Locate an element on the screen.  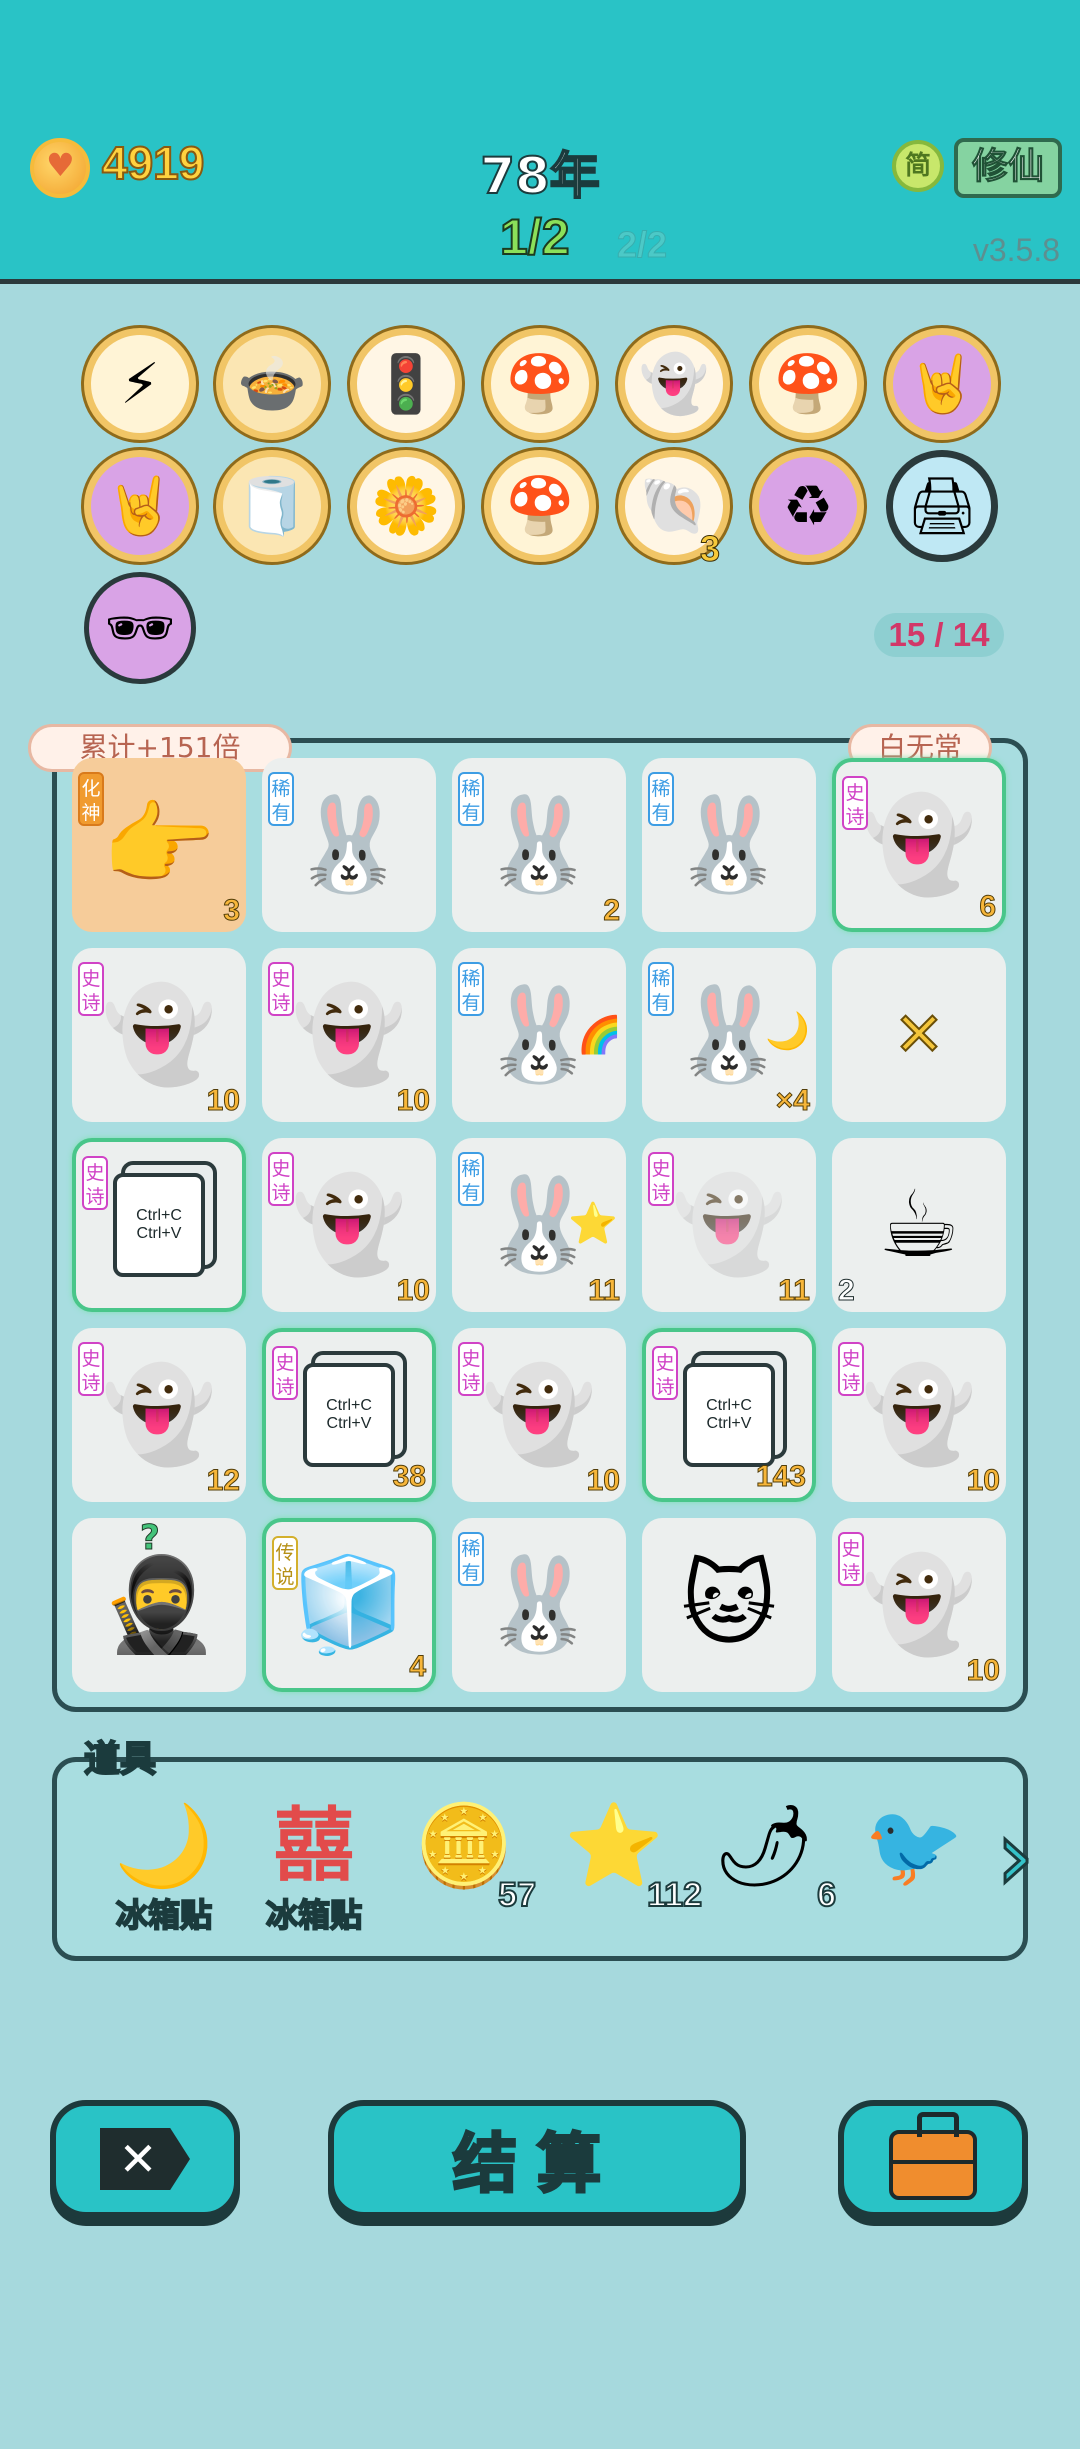
prop-item: 🌙 冰箱贴 is located at coordinates (164, 1875).